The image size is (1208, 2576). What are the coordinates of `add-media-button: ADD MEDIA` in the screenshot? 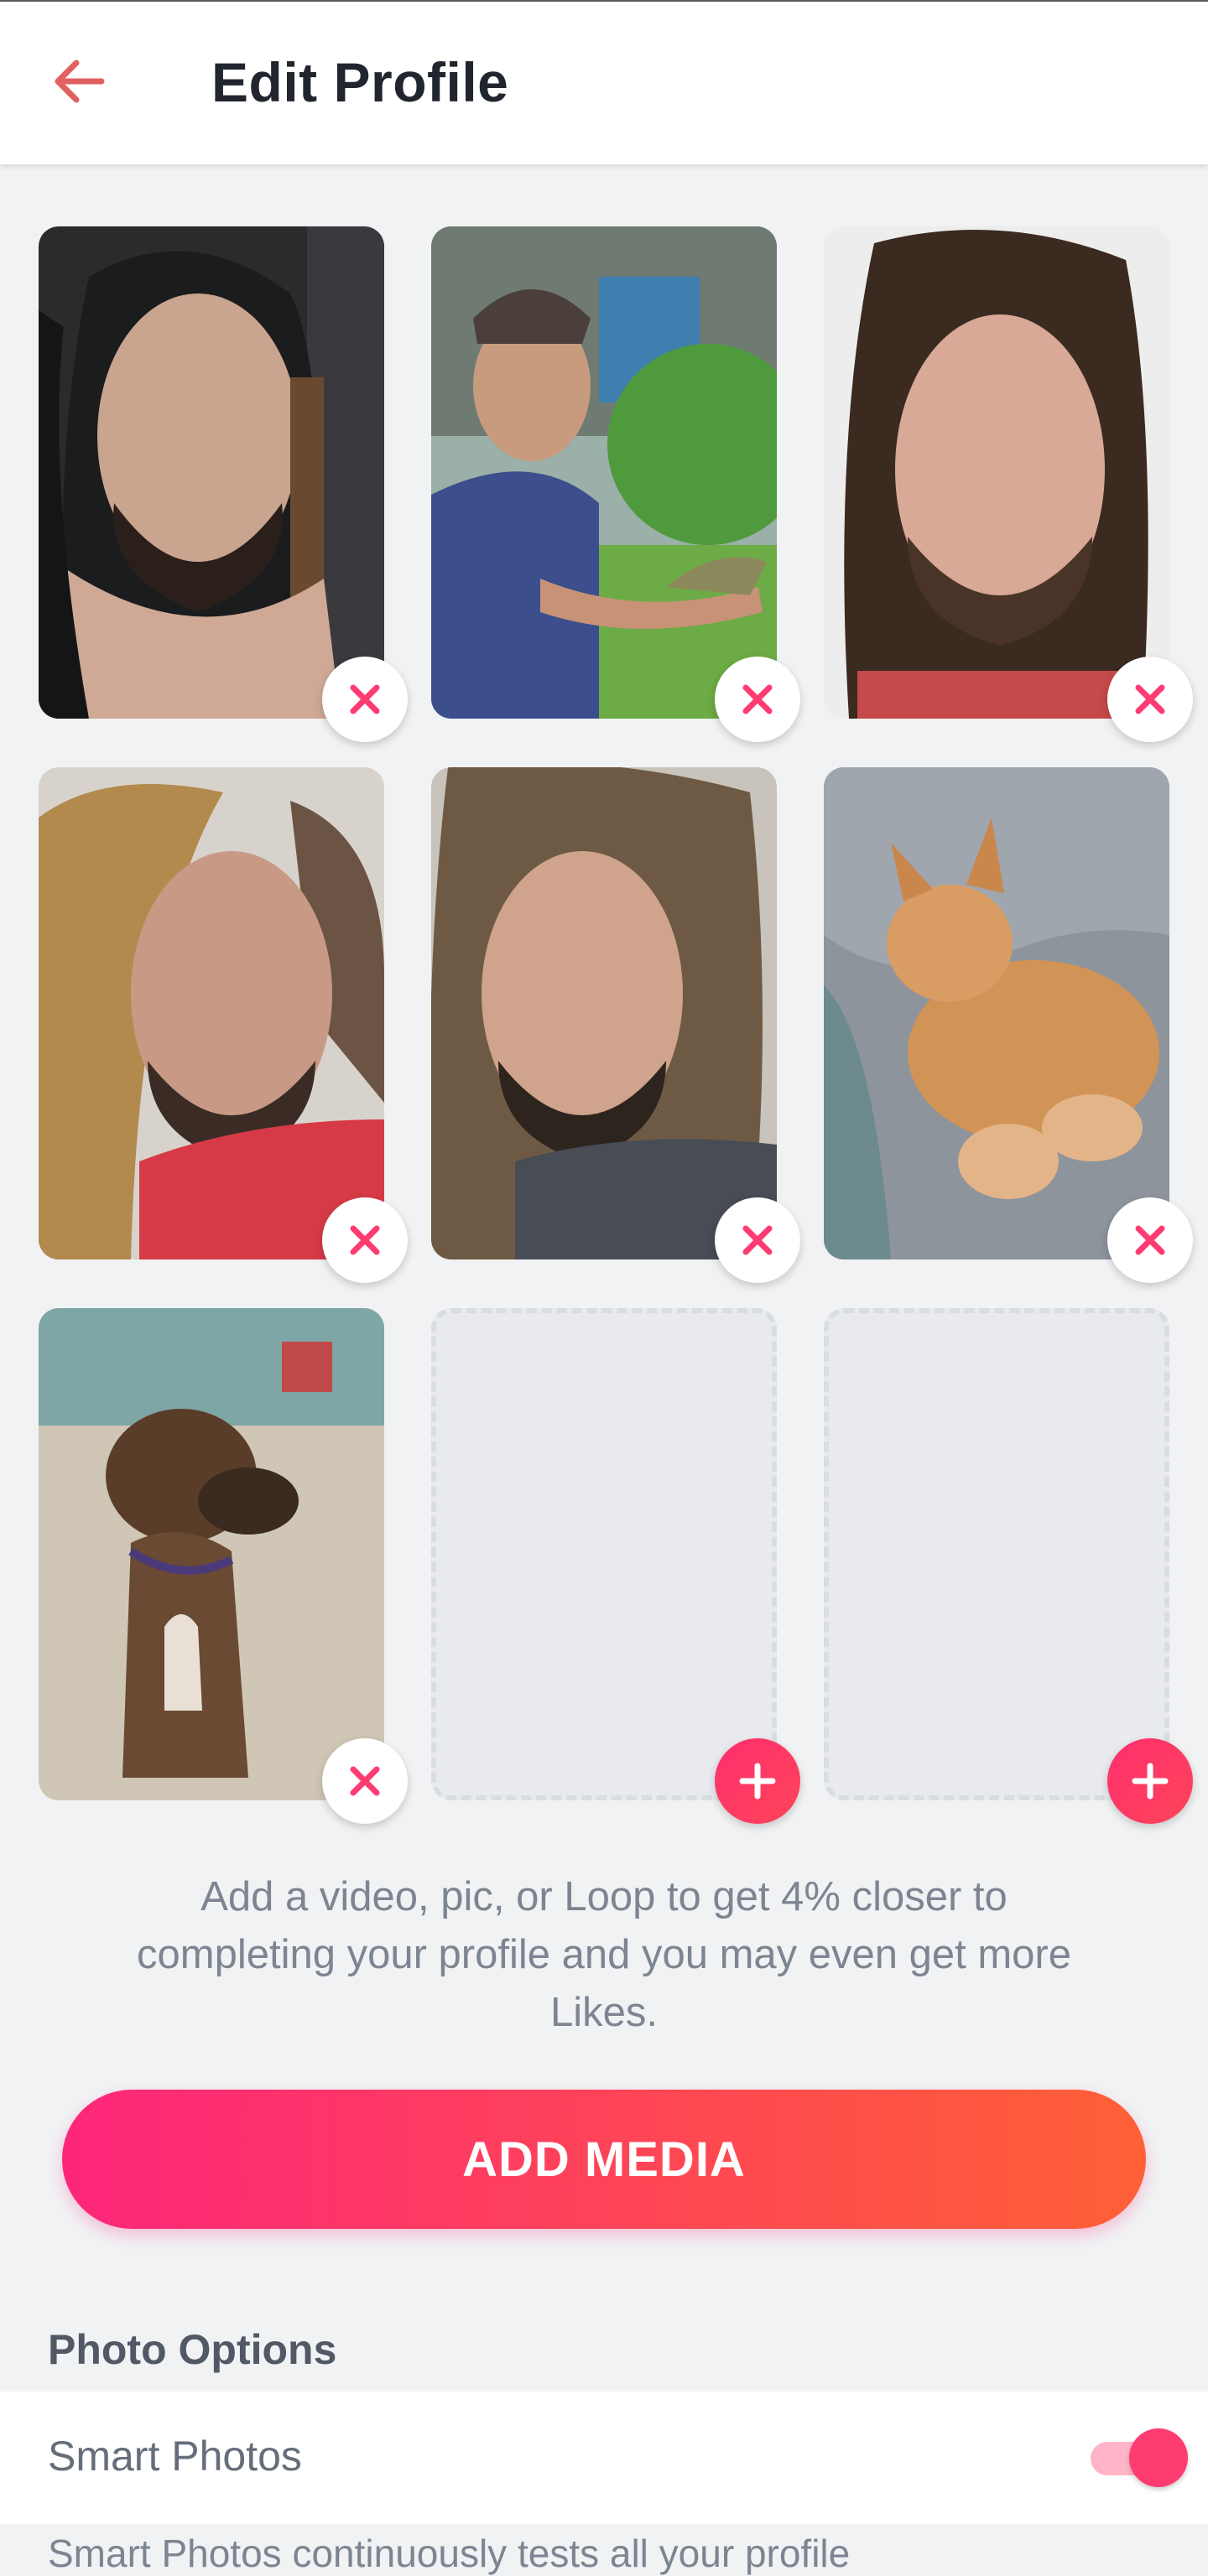 It's located at (604, 2159).